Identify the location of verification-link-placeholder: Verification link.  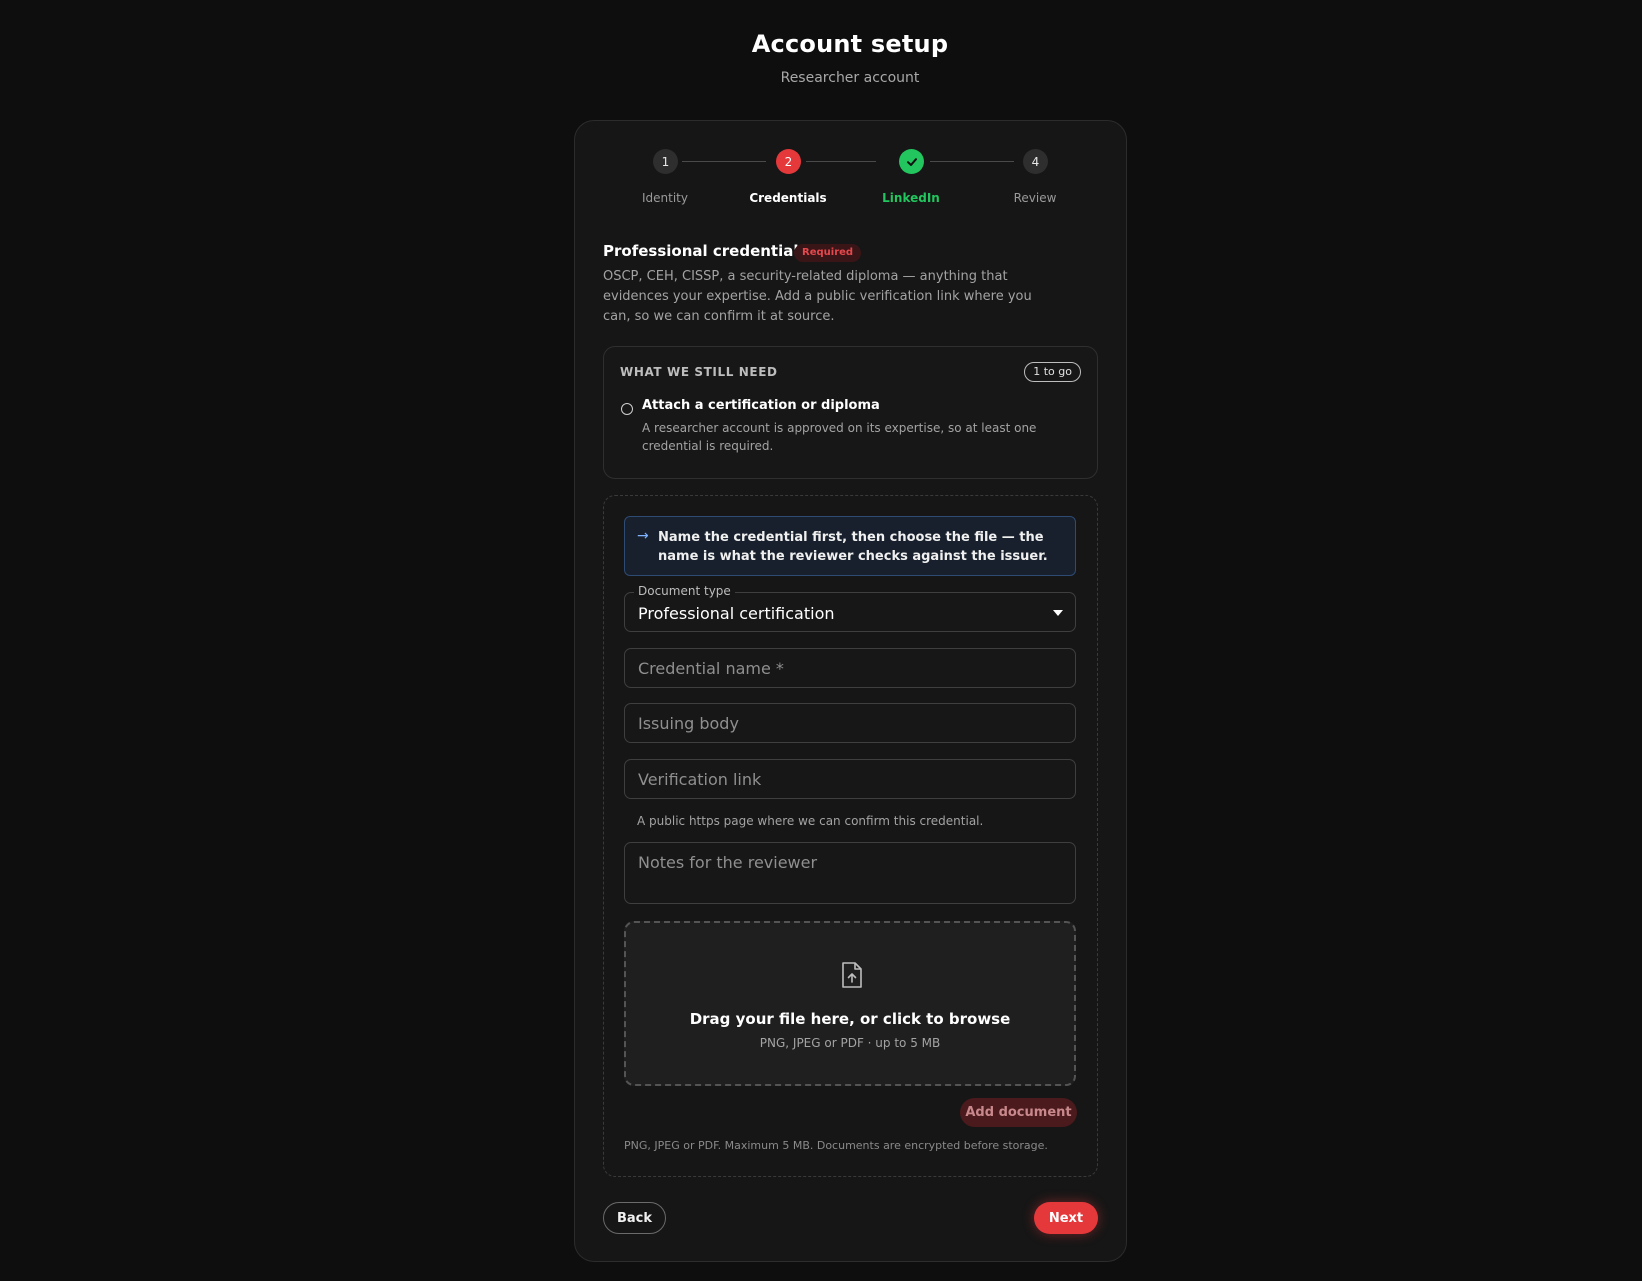
(700, 779).